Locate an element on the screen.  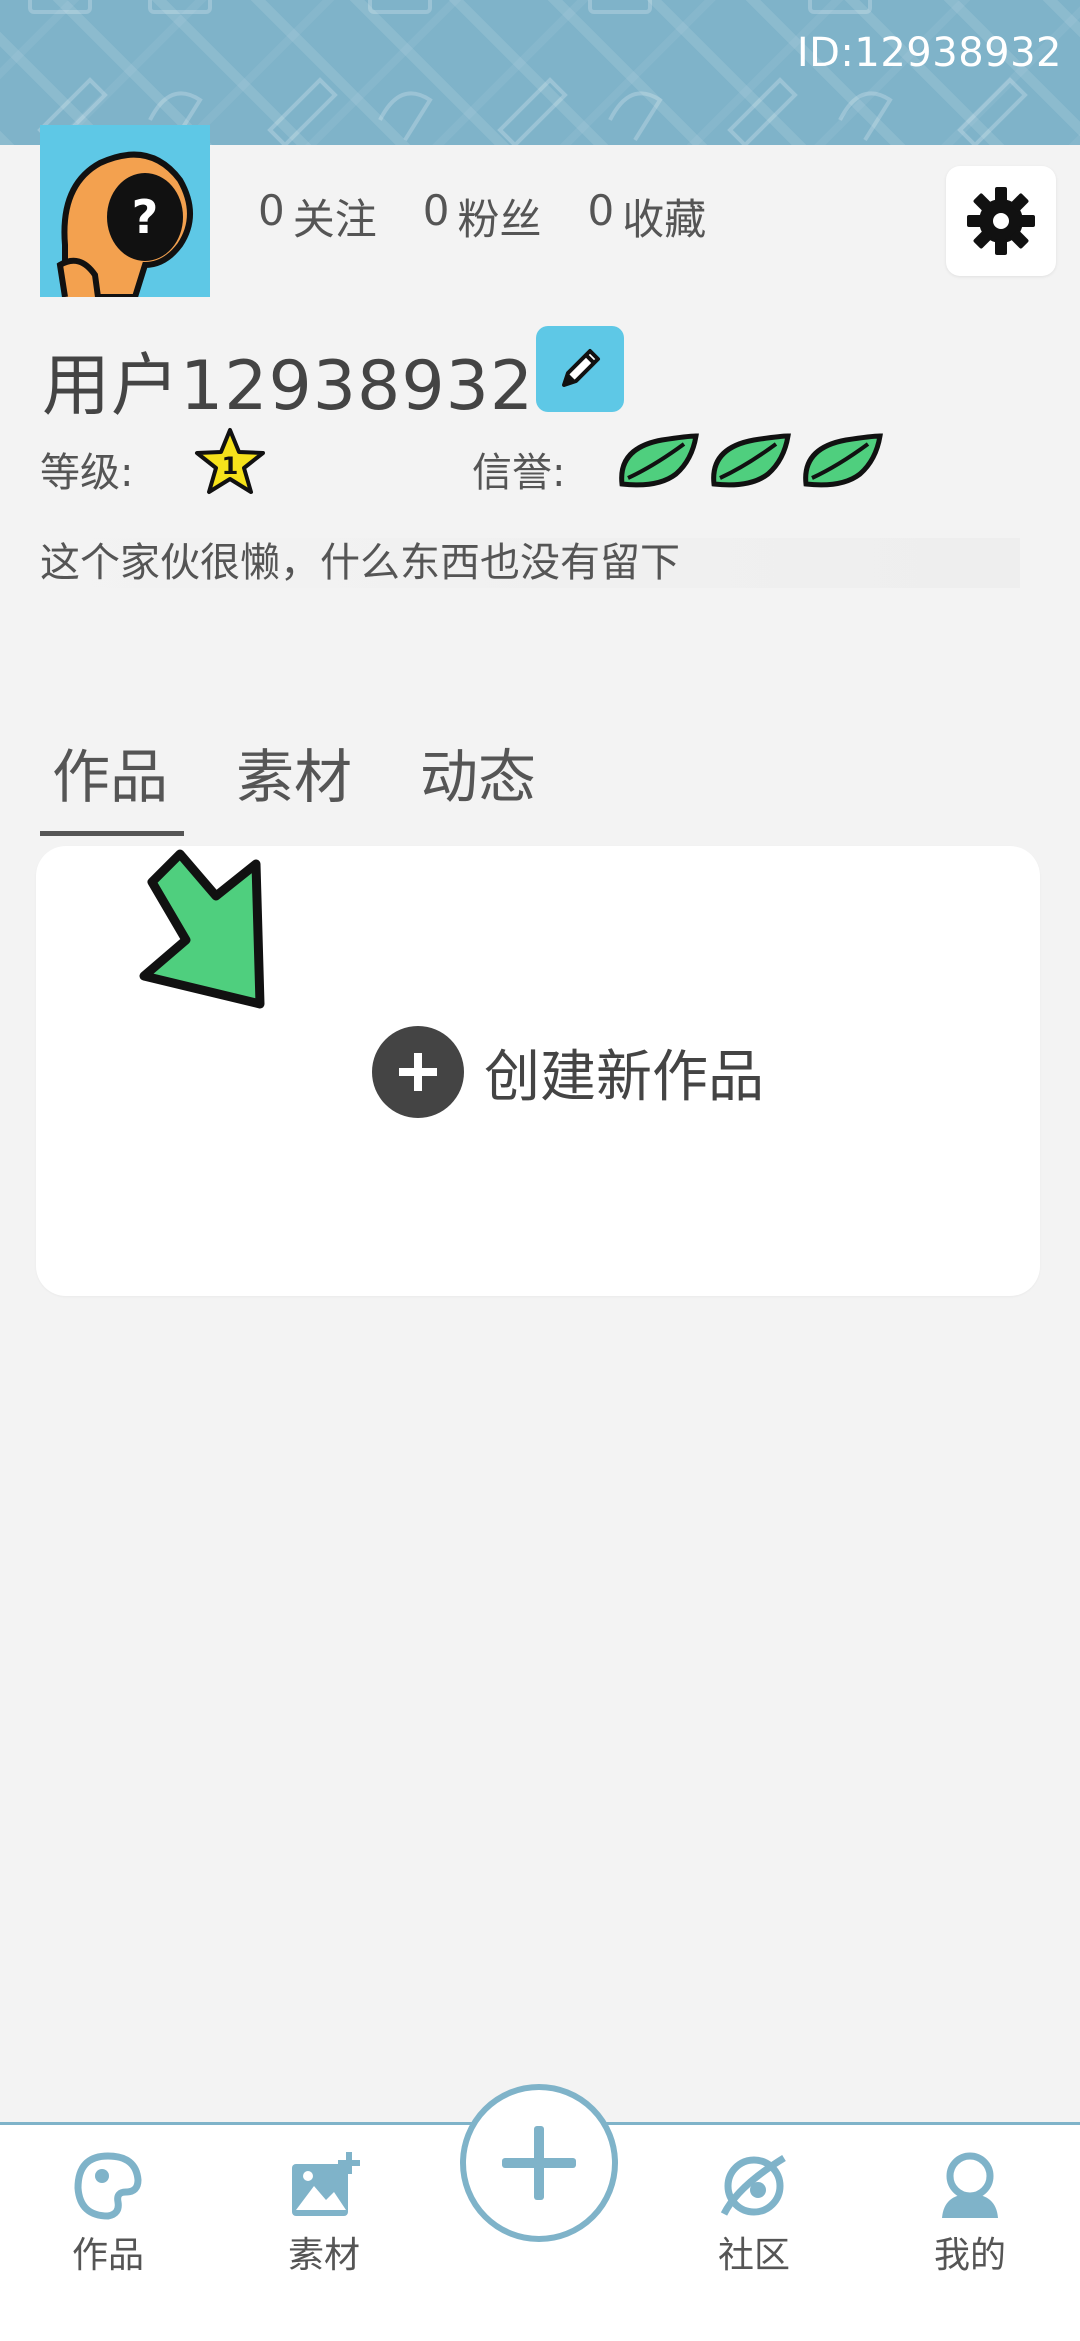
level-label: 等级: is located at coordinates (87, 473).